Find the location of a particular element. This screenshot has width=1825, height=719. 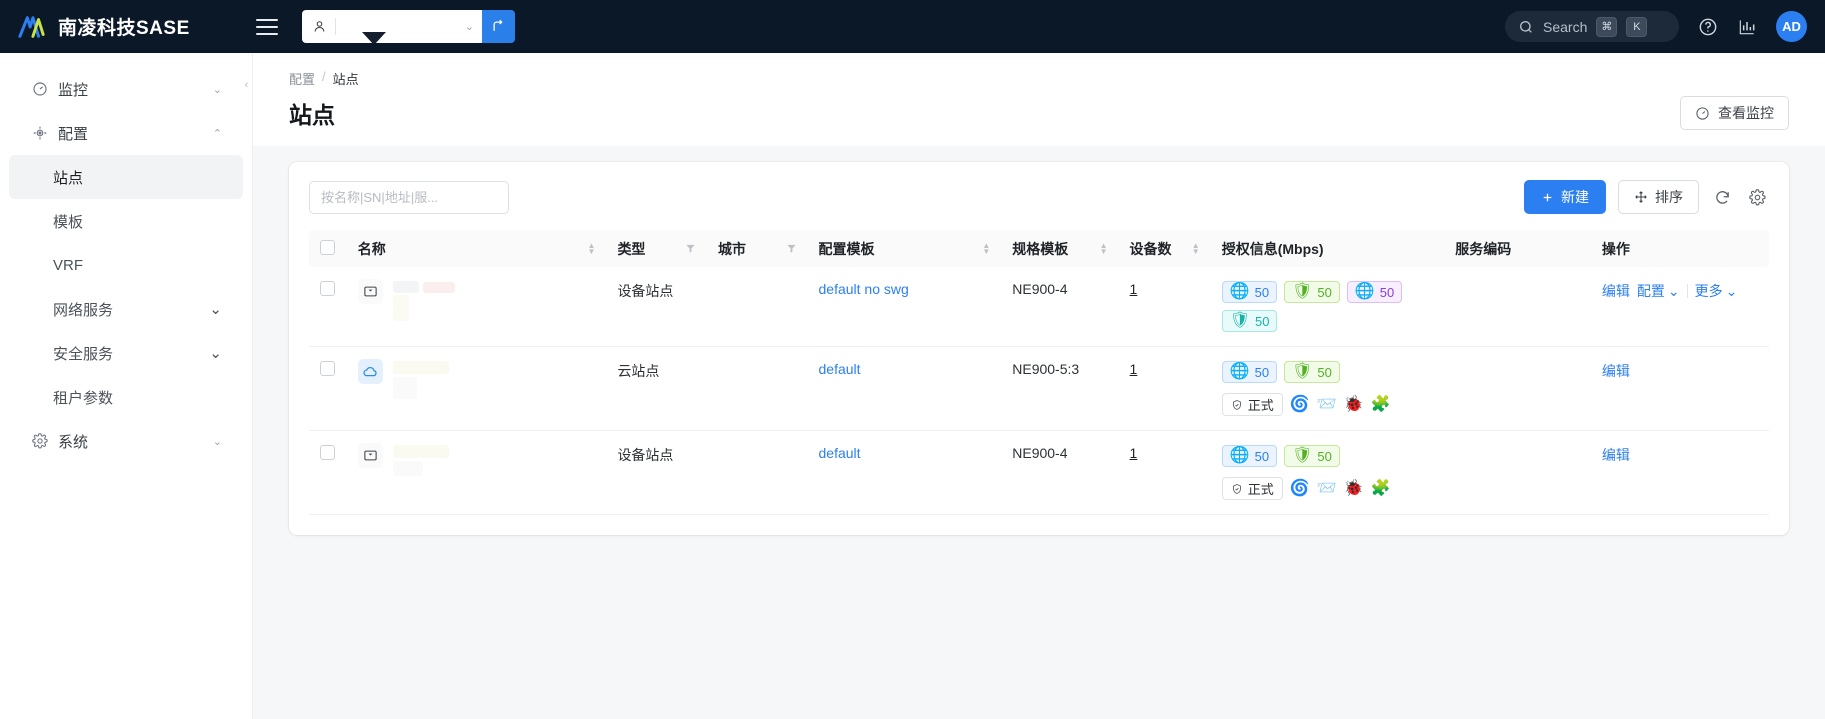

search-submit-button is located at coordinates (508, 197).